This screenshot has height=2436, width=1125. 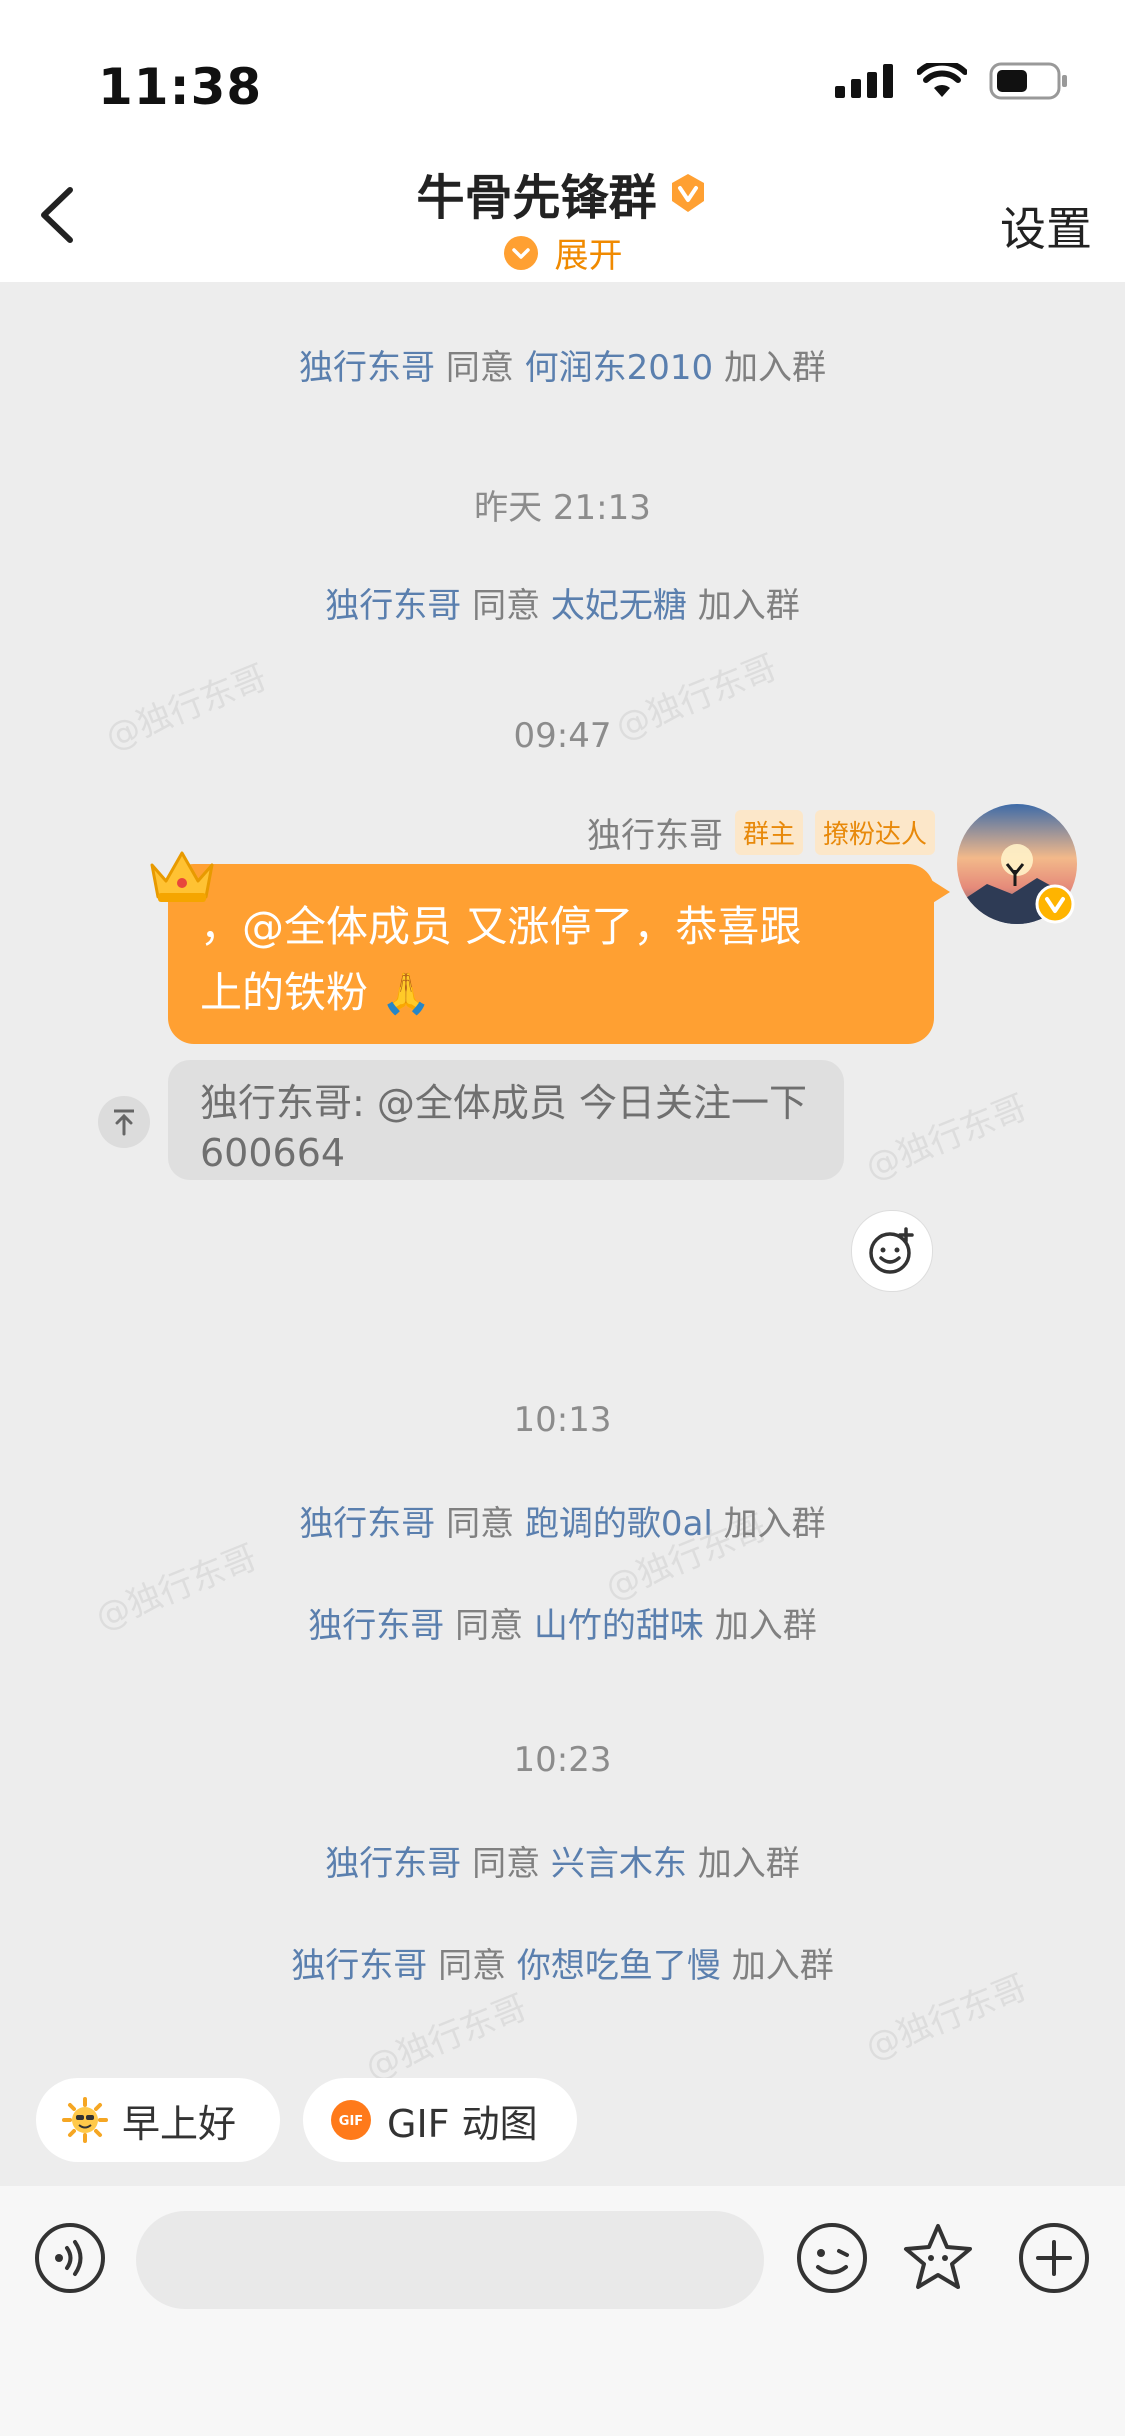 I want to click on quick-reply-good-morning: 早上好, so click(x=158, y=2120).